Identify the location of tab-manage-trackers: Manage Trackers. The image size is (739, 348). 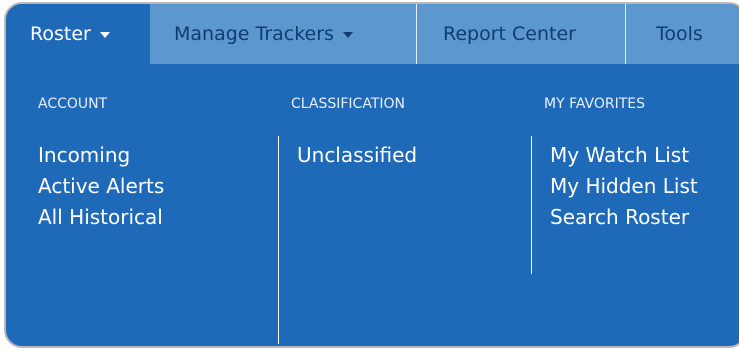
(282, 34).